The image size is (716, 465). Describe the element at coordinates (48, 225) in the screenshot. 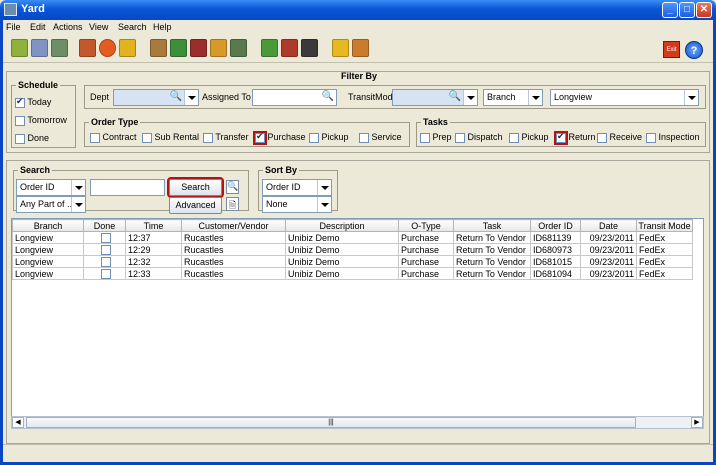

I see `column-header: Branch` at that location.